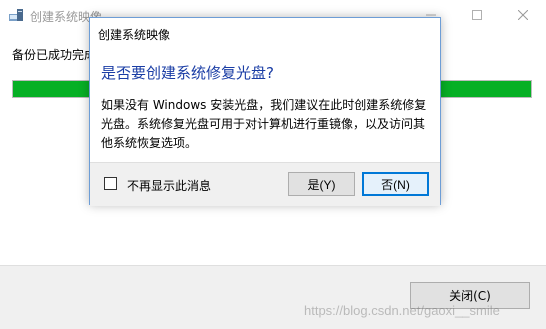 The height and width of the screenshot is (329, 546). I want to click on maximize-icon, so click(477, 15).